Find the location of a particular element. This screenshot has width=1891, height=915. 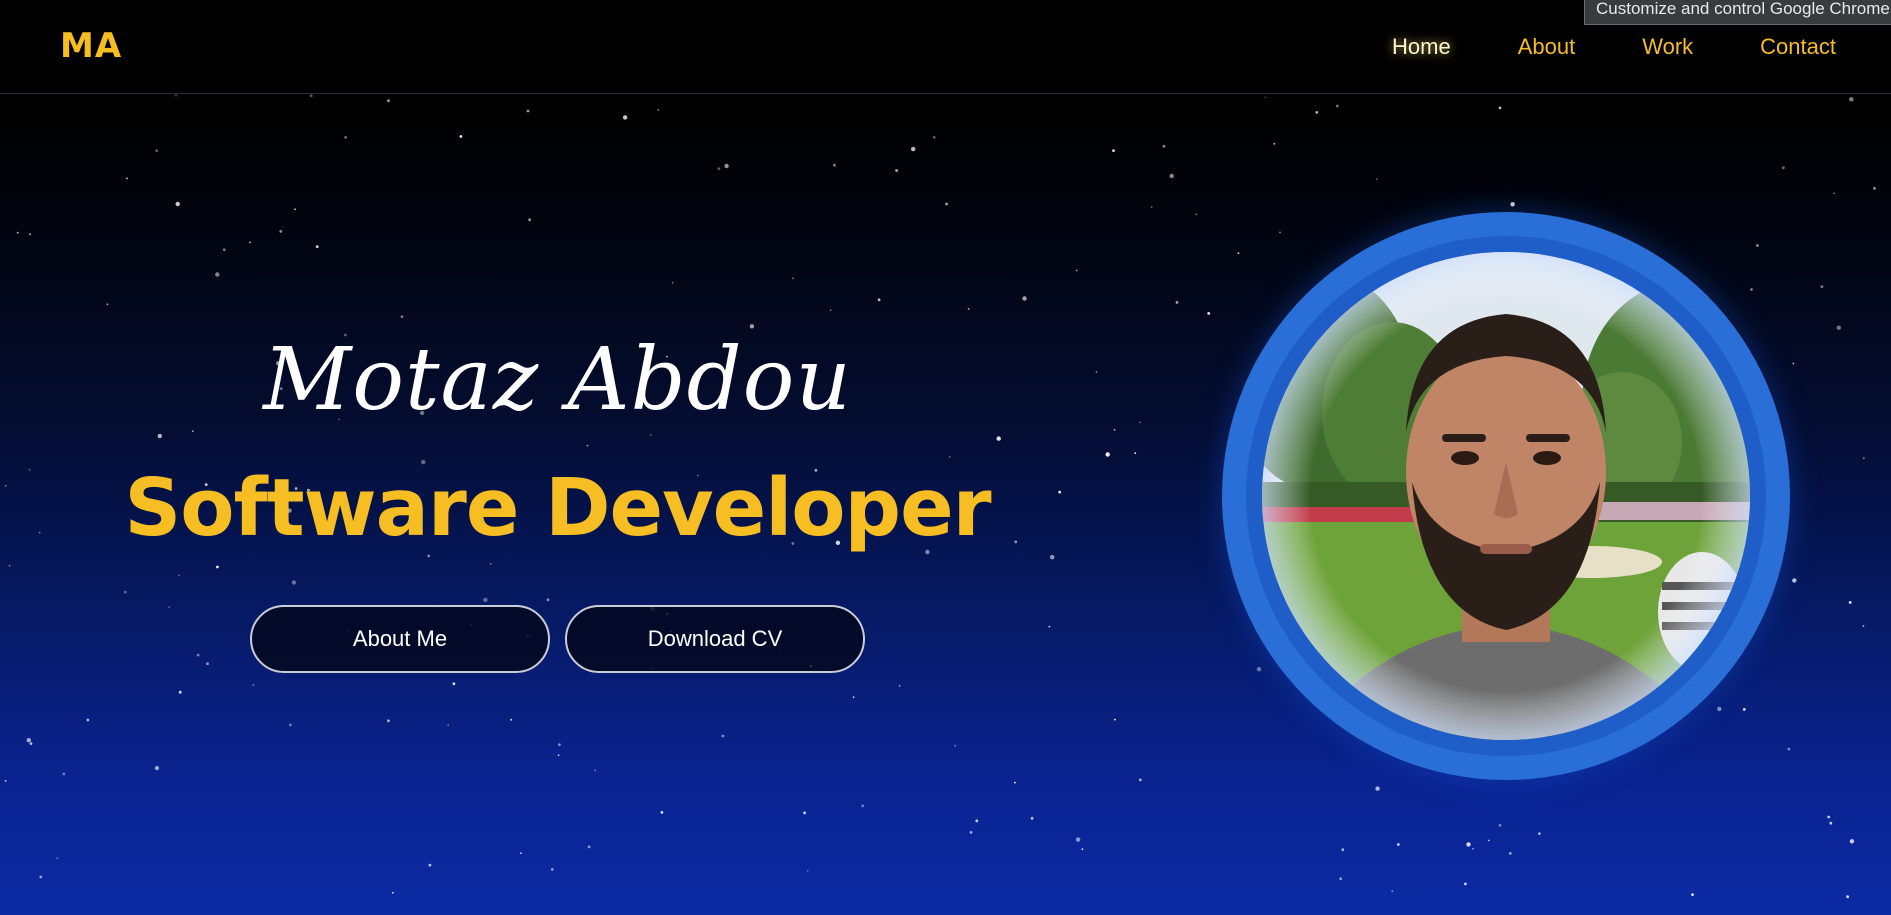

nav-link-home: Home is located at coordinates (1421, 47).